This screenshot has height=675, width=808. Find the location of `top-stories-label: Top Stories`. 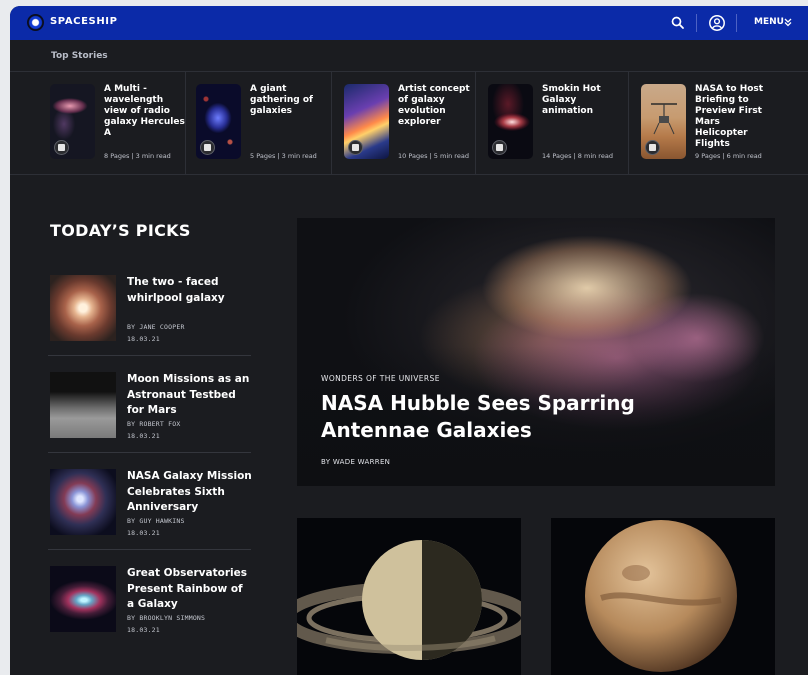

top-stories-label: Top Stories is located at coordinates (79, 56).